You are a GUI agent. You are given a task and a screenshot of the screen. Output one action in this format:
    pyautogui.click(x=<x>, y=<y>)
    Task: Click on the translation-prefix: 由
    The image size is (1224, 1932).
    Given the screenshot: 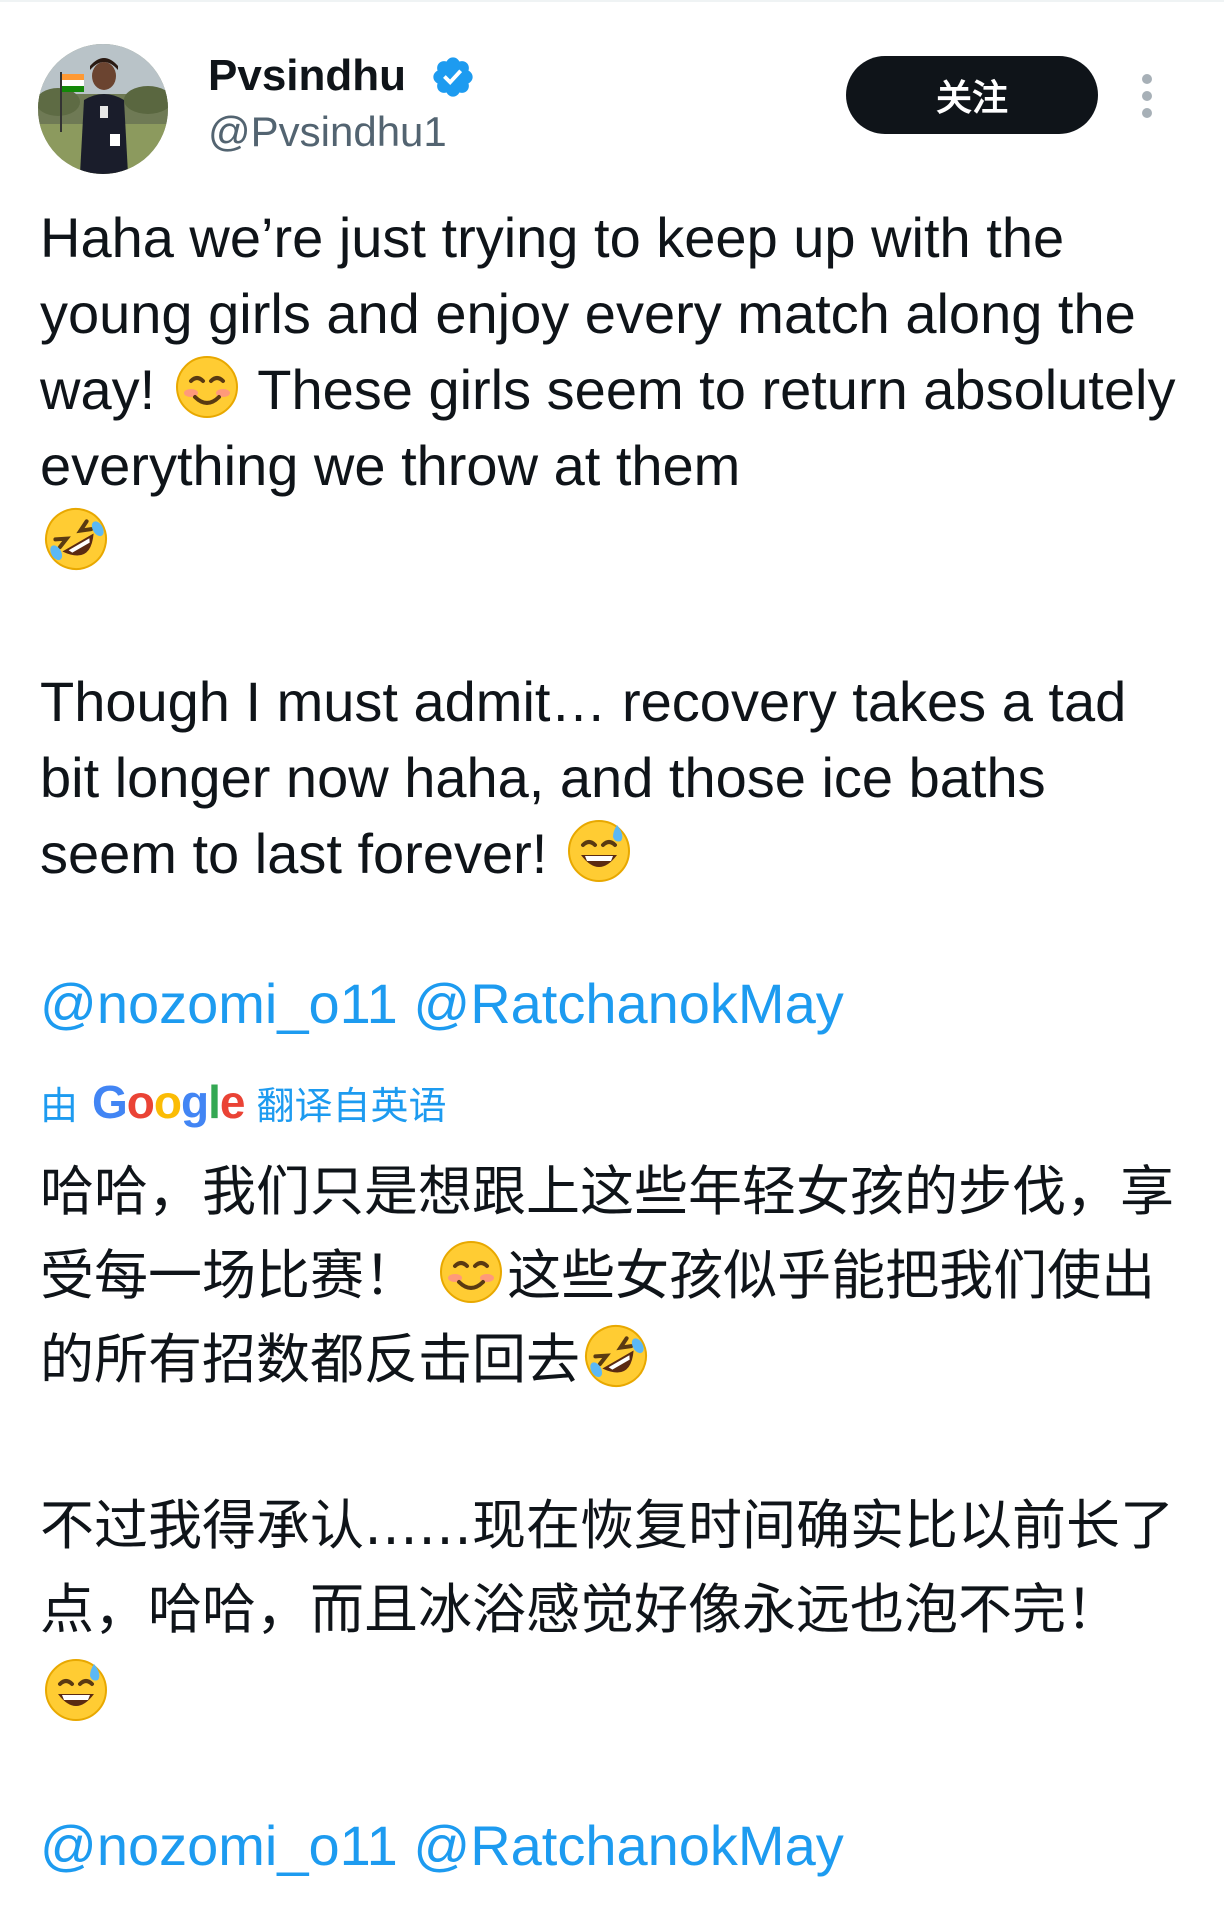 What is the action you would take?
    pyautogui.click(x=59, y=1105)
    